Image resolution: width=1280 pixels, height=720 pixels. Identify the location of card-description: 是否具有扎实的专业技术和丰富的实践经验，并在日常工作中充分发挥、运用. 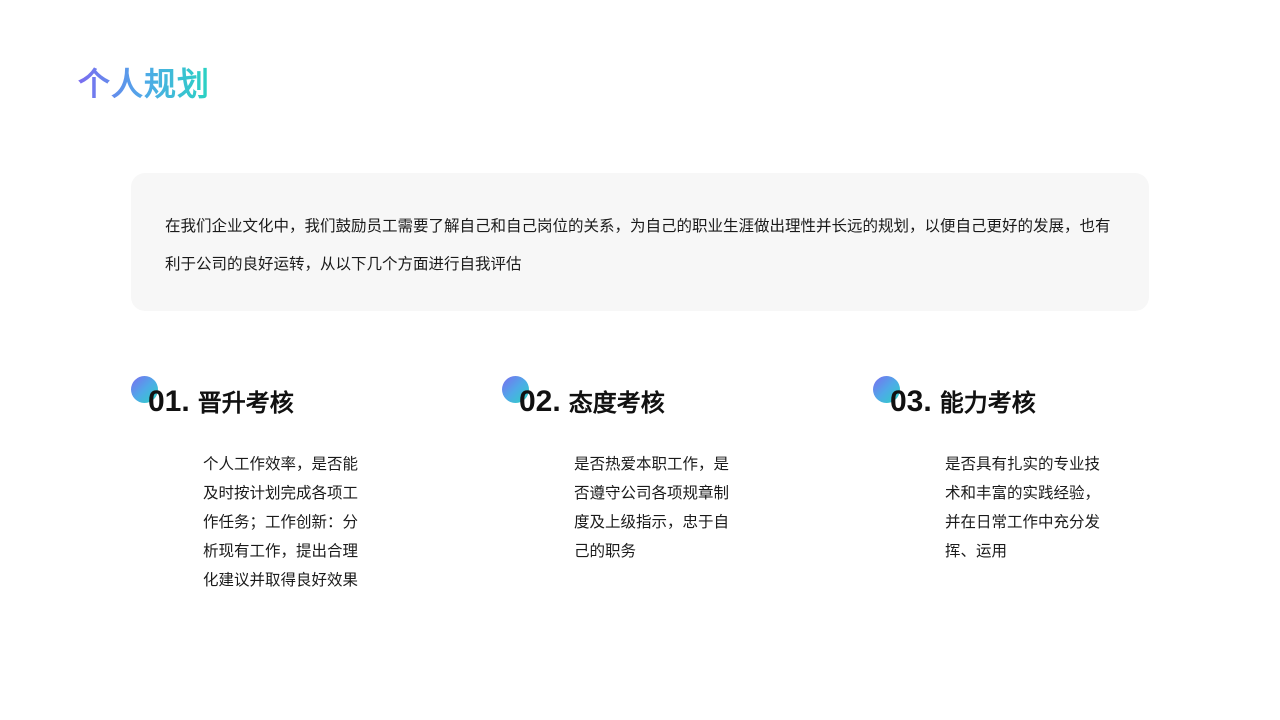
(1023, 507).